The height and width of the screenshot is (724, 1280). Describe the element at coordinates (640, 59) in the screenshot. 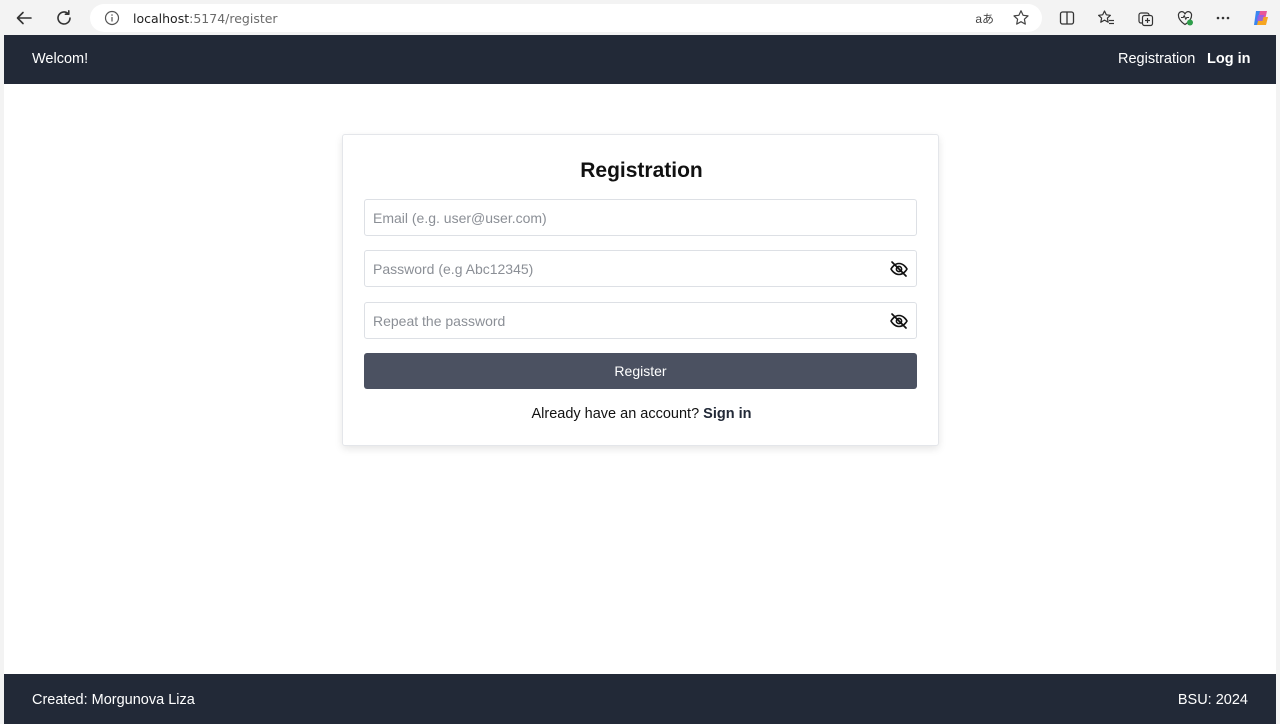

I see `site-header: Welcom! Registration Log in` at that location.